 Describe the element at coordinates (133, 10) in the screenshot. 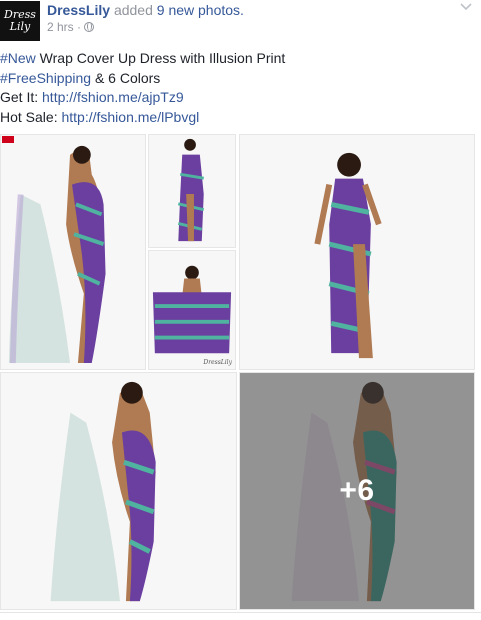

I see `action-prefix: added` at that location.